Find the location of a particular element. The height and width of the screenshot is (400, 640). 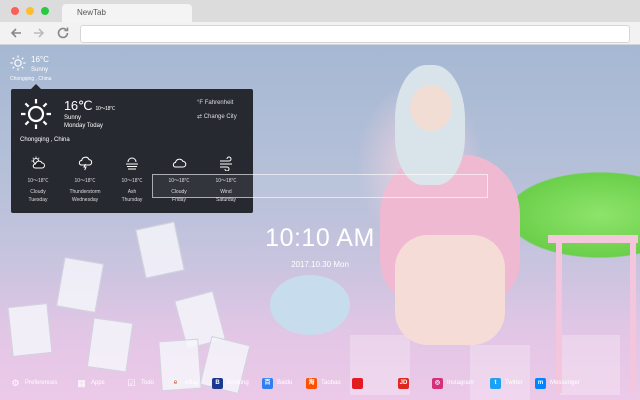

reload-icon is located at coordinates (63, 33).